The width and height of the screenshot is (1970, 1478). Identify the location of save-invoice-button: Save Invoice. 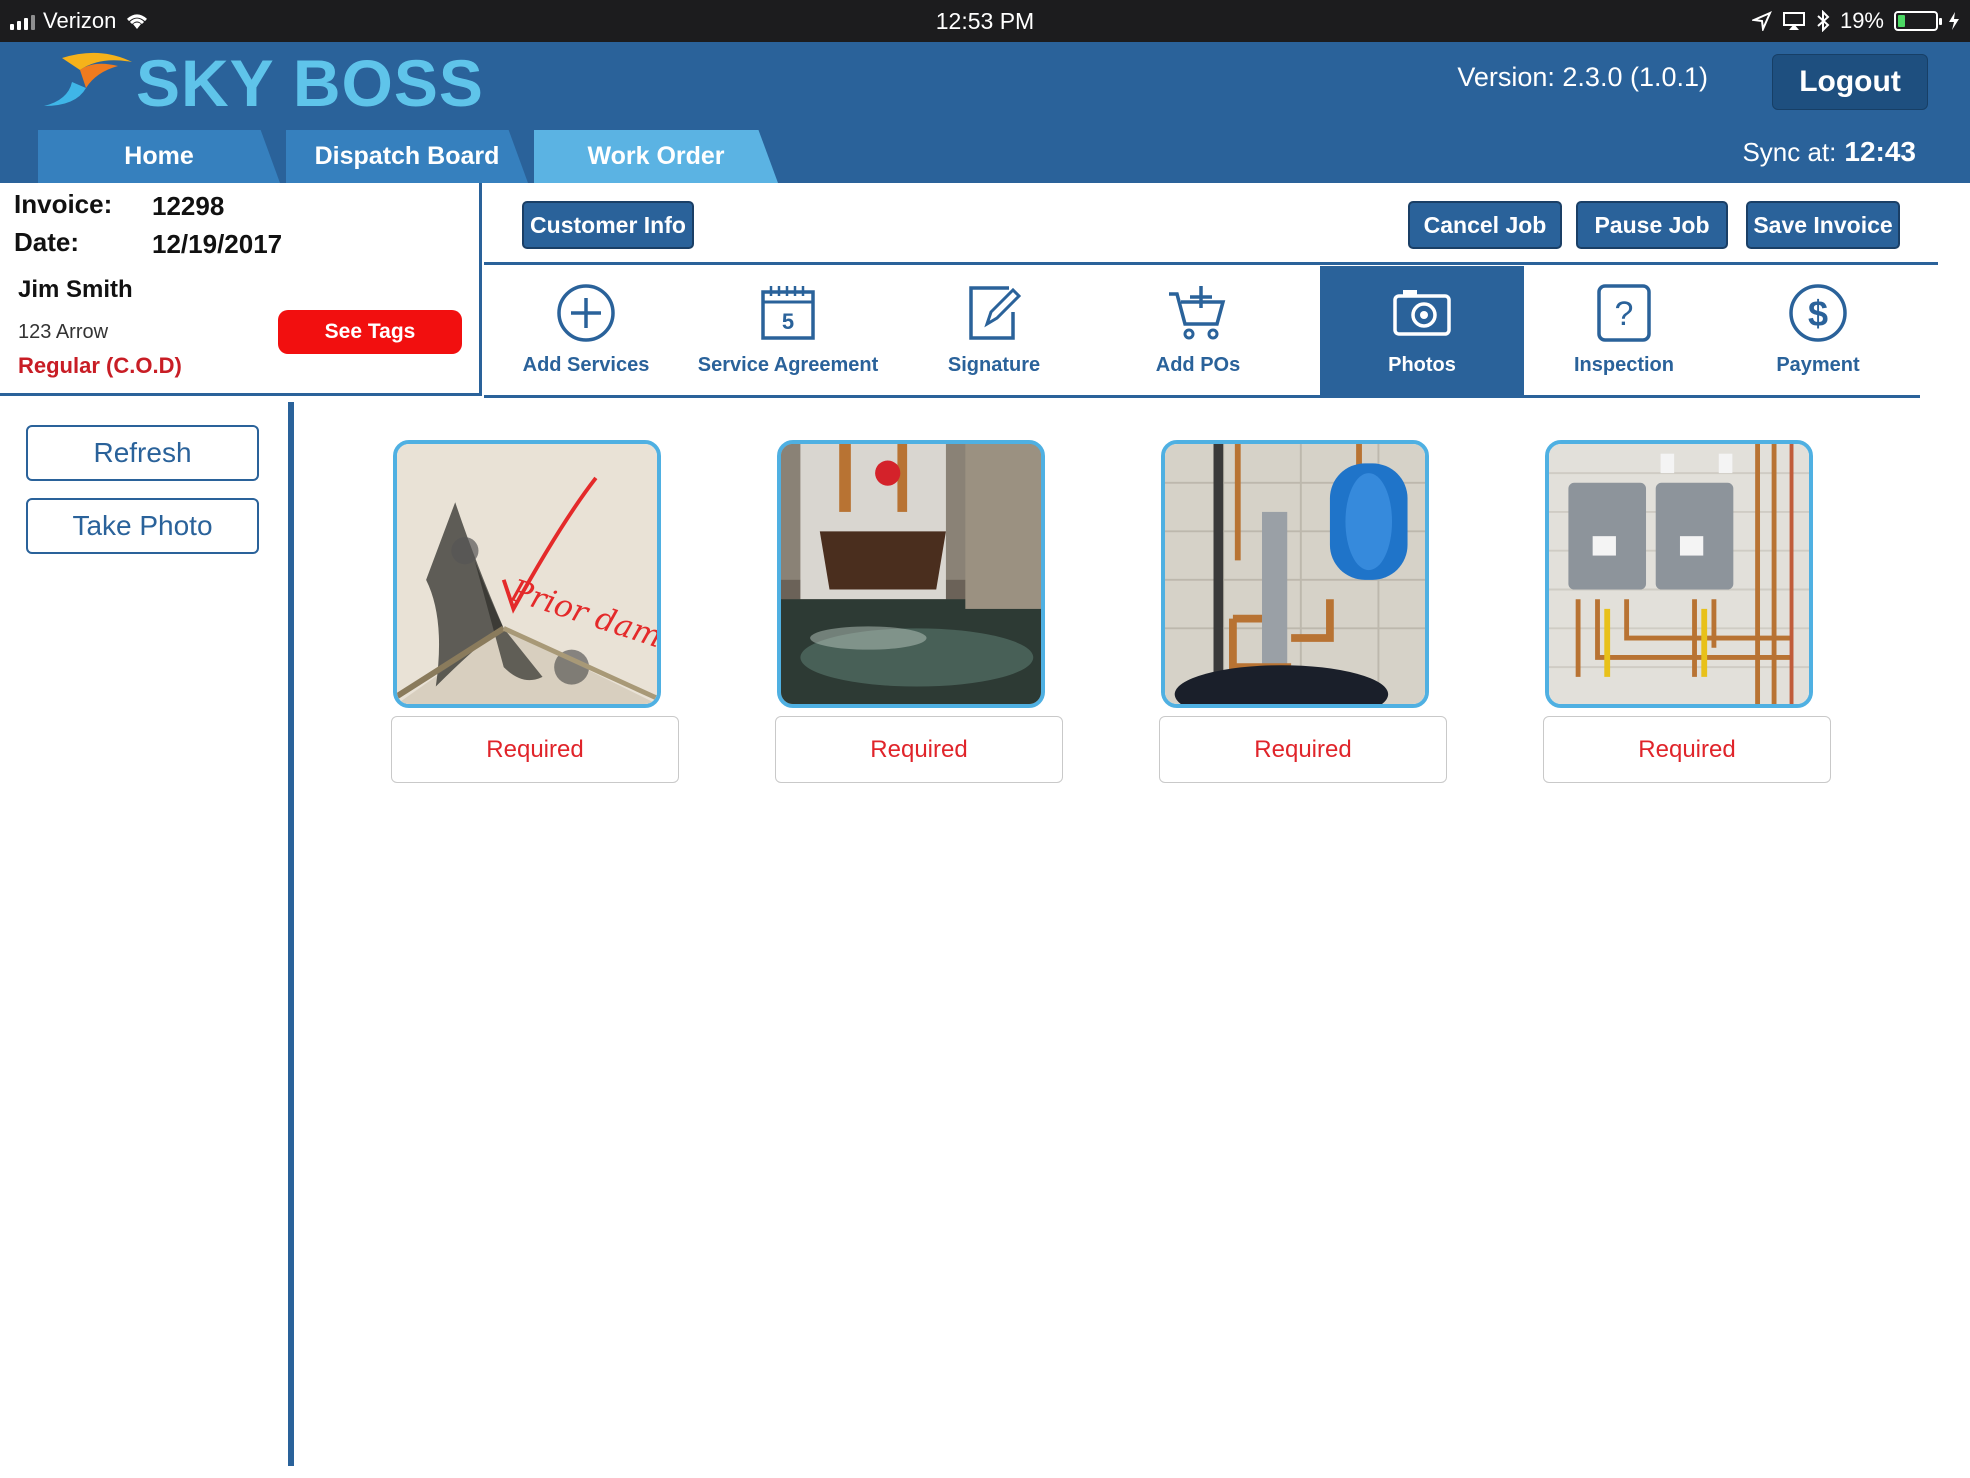
(1823, 225).